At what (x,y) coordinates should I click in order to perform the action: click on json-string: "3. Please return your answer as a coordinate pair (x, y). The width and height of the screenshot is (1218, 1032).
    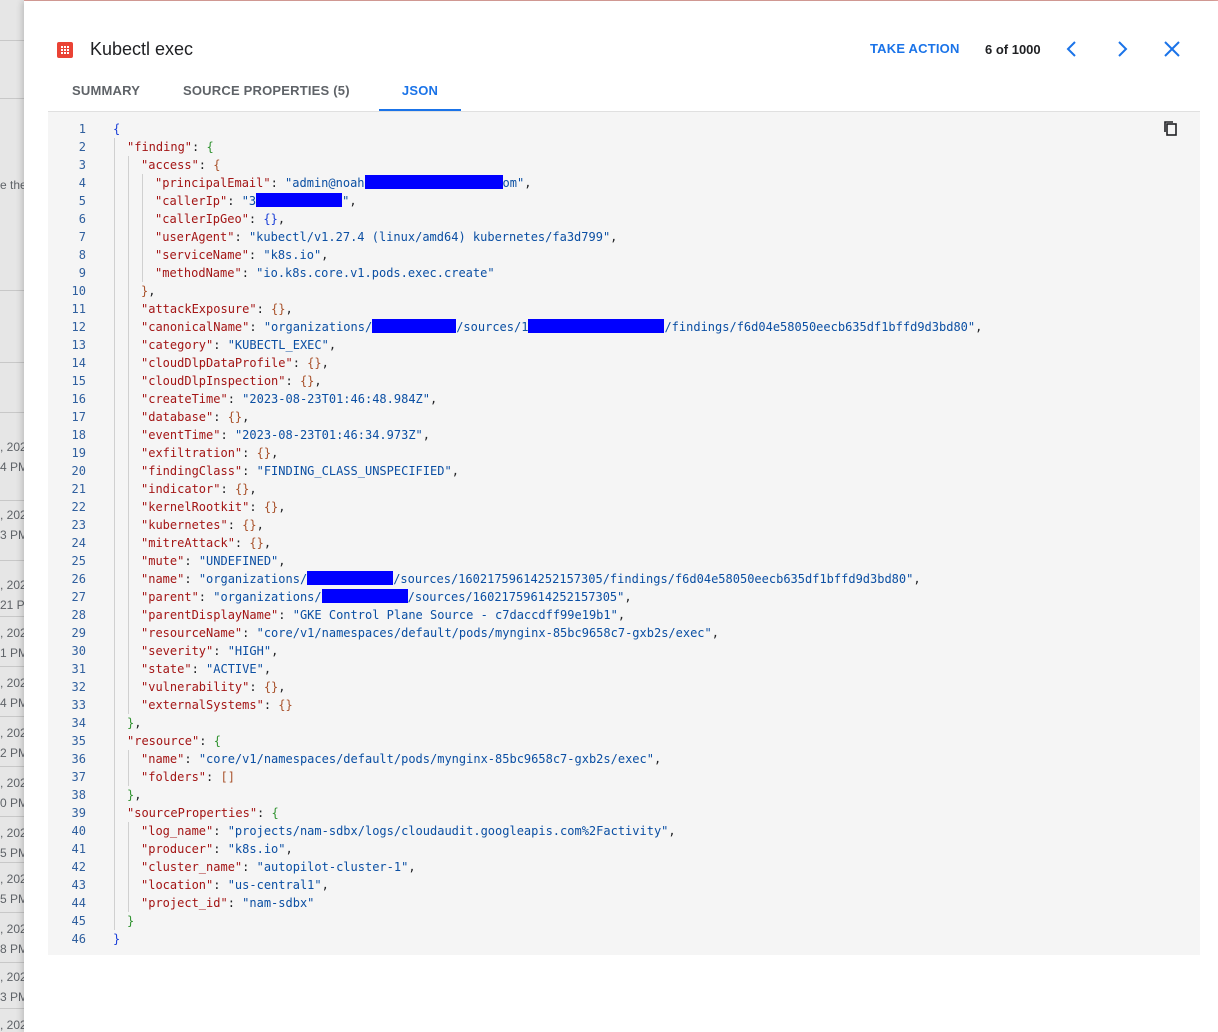
    Looking at the image, I should click on (249, 201).